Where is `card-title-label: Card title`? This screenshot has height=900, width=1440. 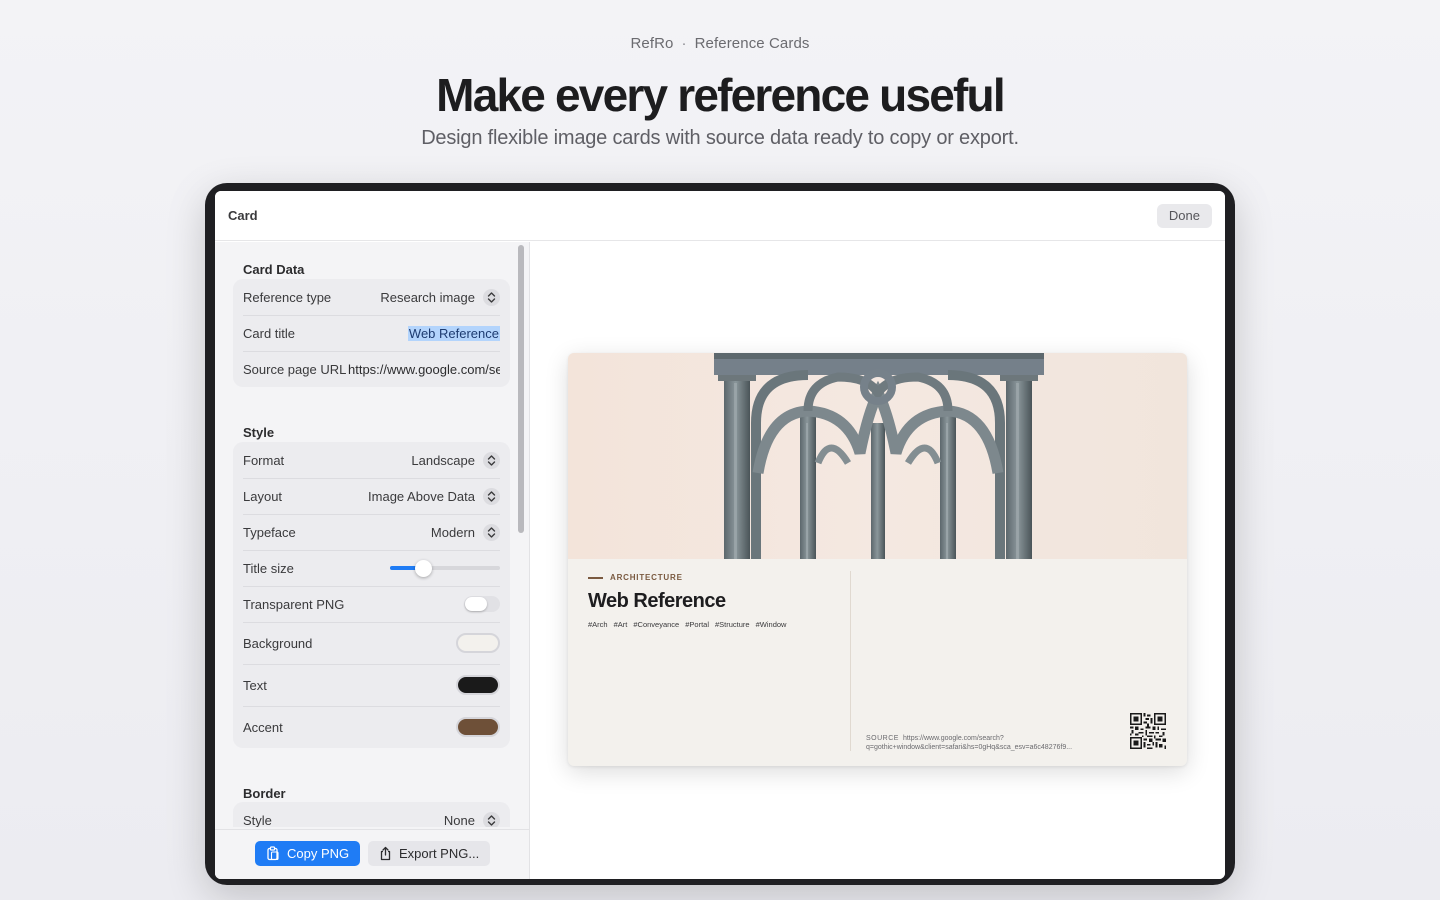
card-title-label: Card title is located at coordinates (269, 333).